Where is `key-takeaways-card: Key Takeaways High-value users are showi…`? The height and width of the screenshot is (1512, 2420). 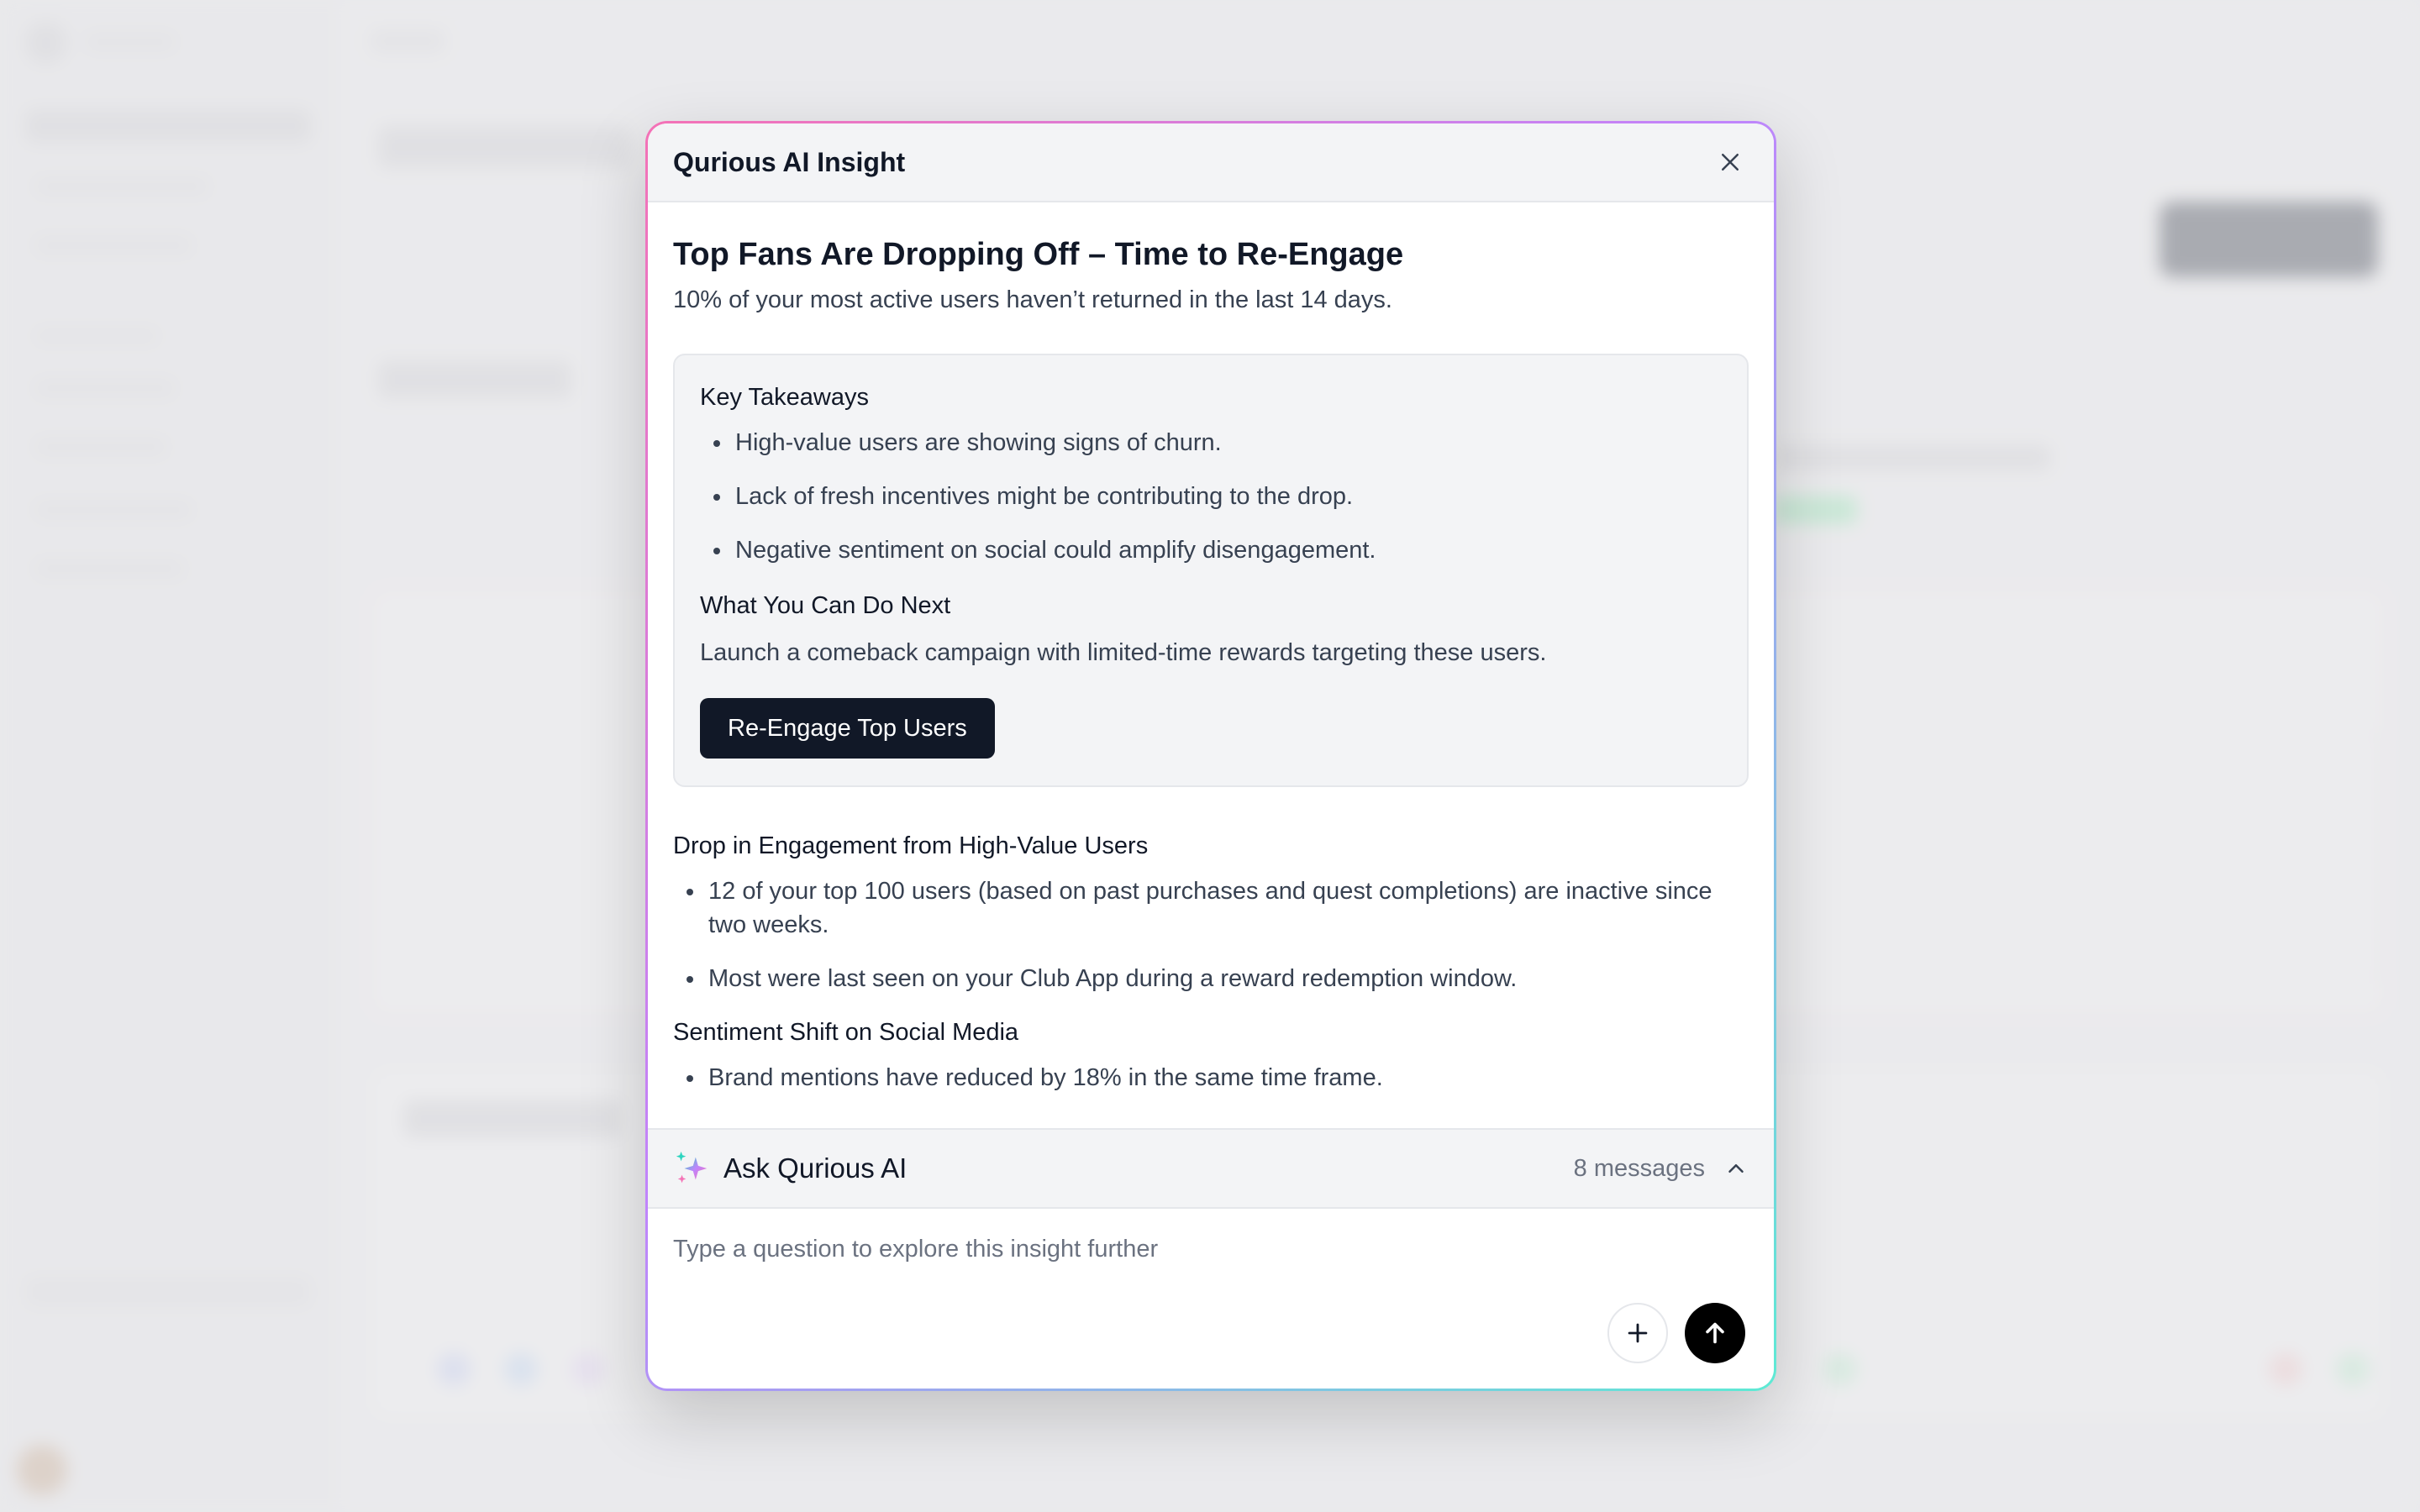 key-takeaways-card: Key Takeaways High-value users are showi… is located at coordinates (1211, 570).